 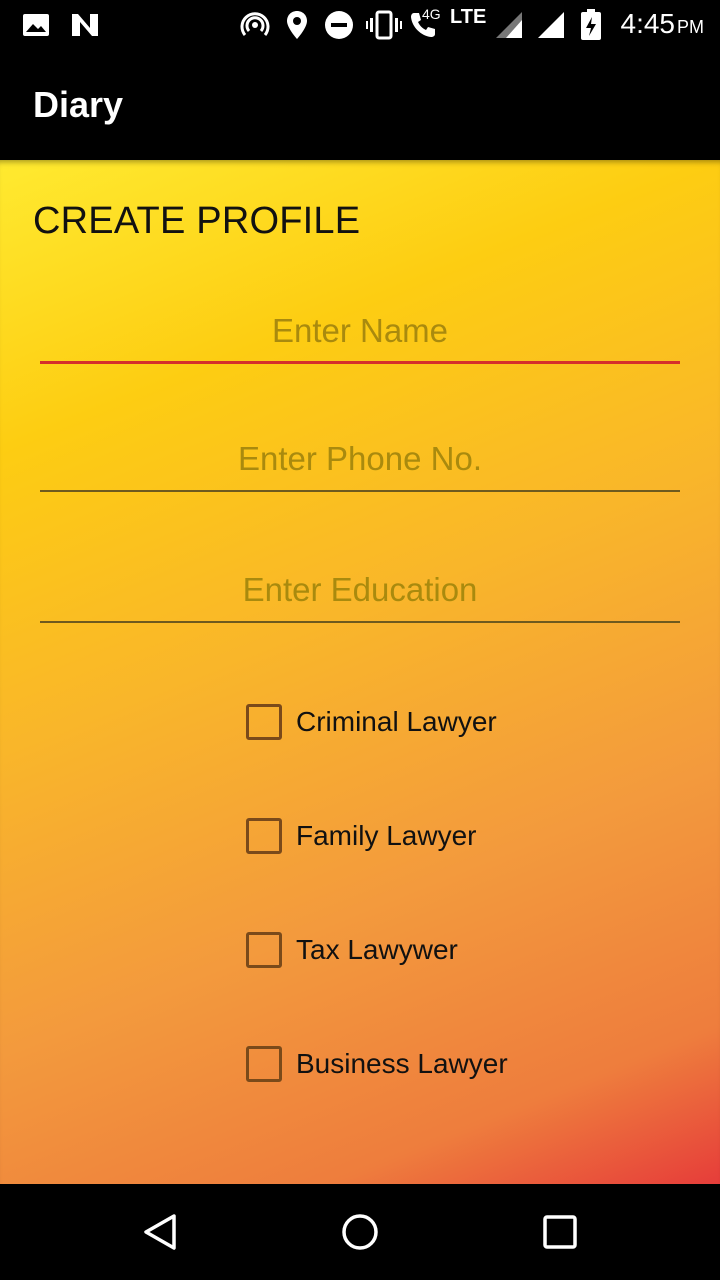 I want to click on location-icon, so click(x=297, y=25).